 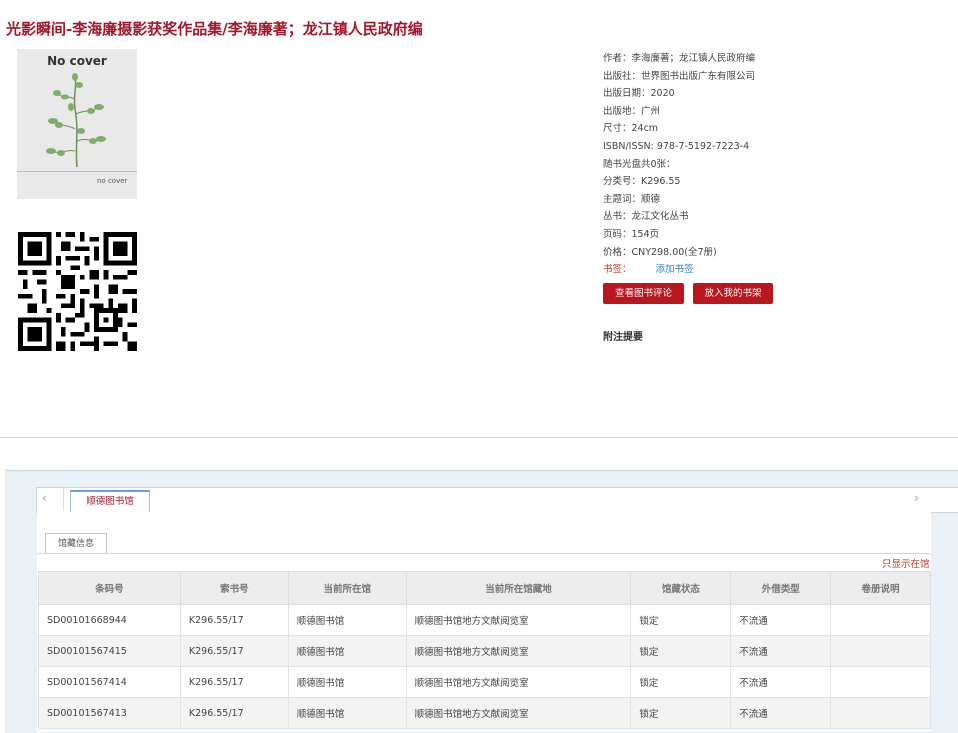 I want to click on tab-holdings-info: 馆藏信息, so click(x=76, y=543).